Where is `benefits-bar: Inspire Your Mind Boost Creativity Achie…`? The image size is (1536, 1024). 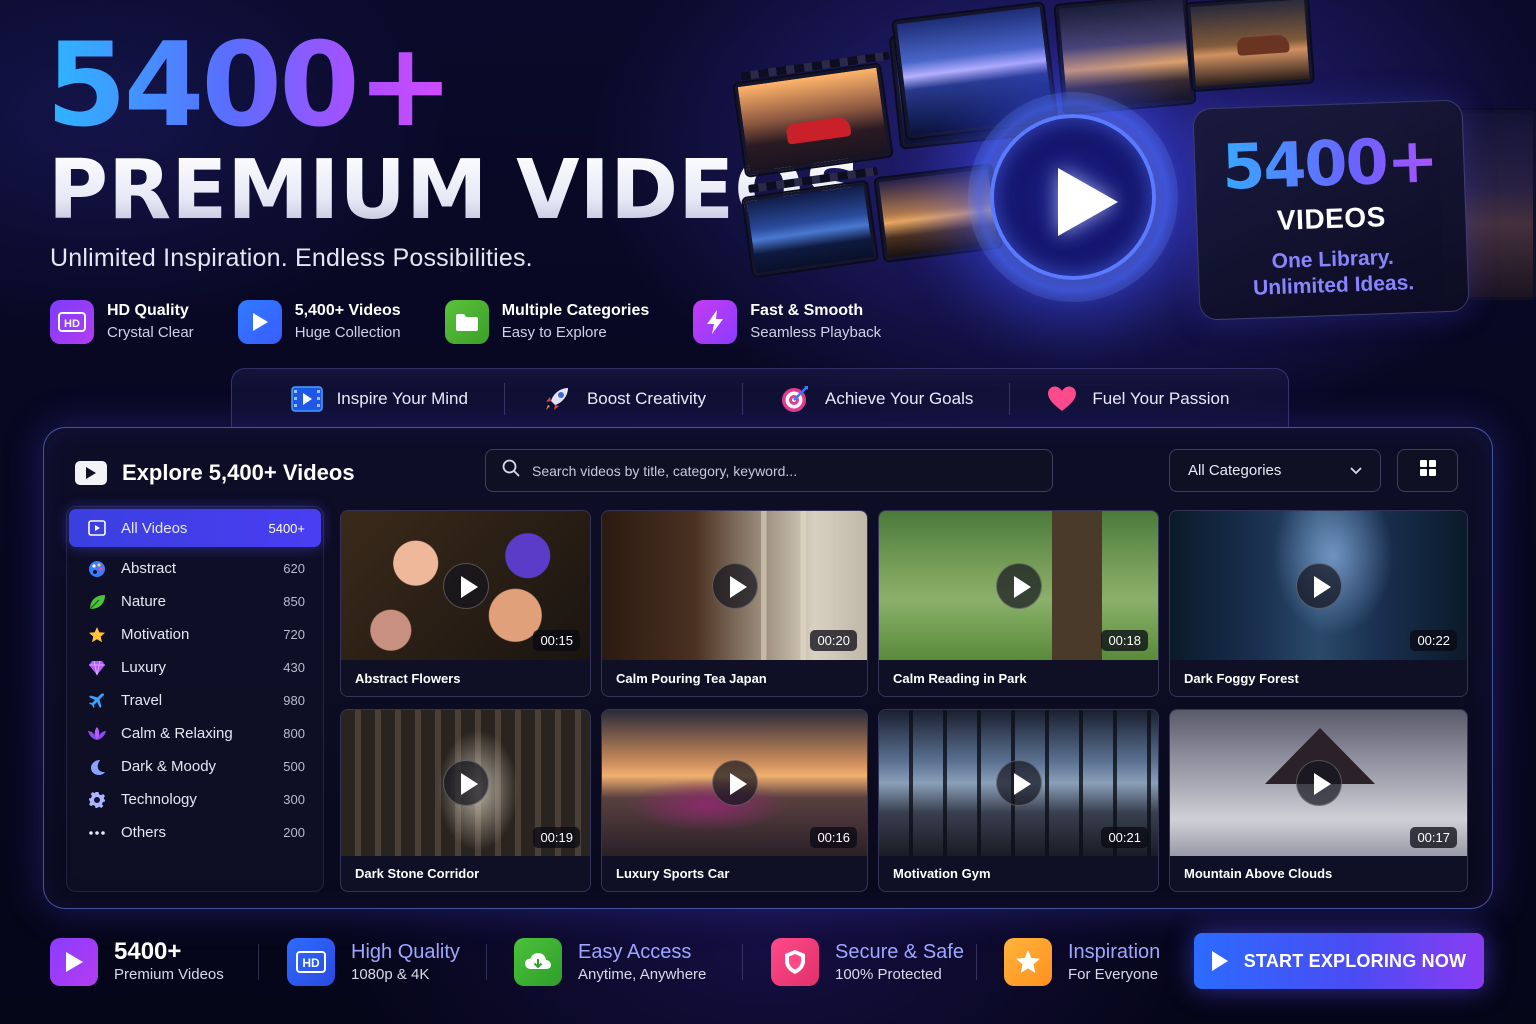 benefits-bar: Inspire Your Mind Boost Creativity Achie… is located at coordinates (760, 398).